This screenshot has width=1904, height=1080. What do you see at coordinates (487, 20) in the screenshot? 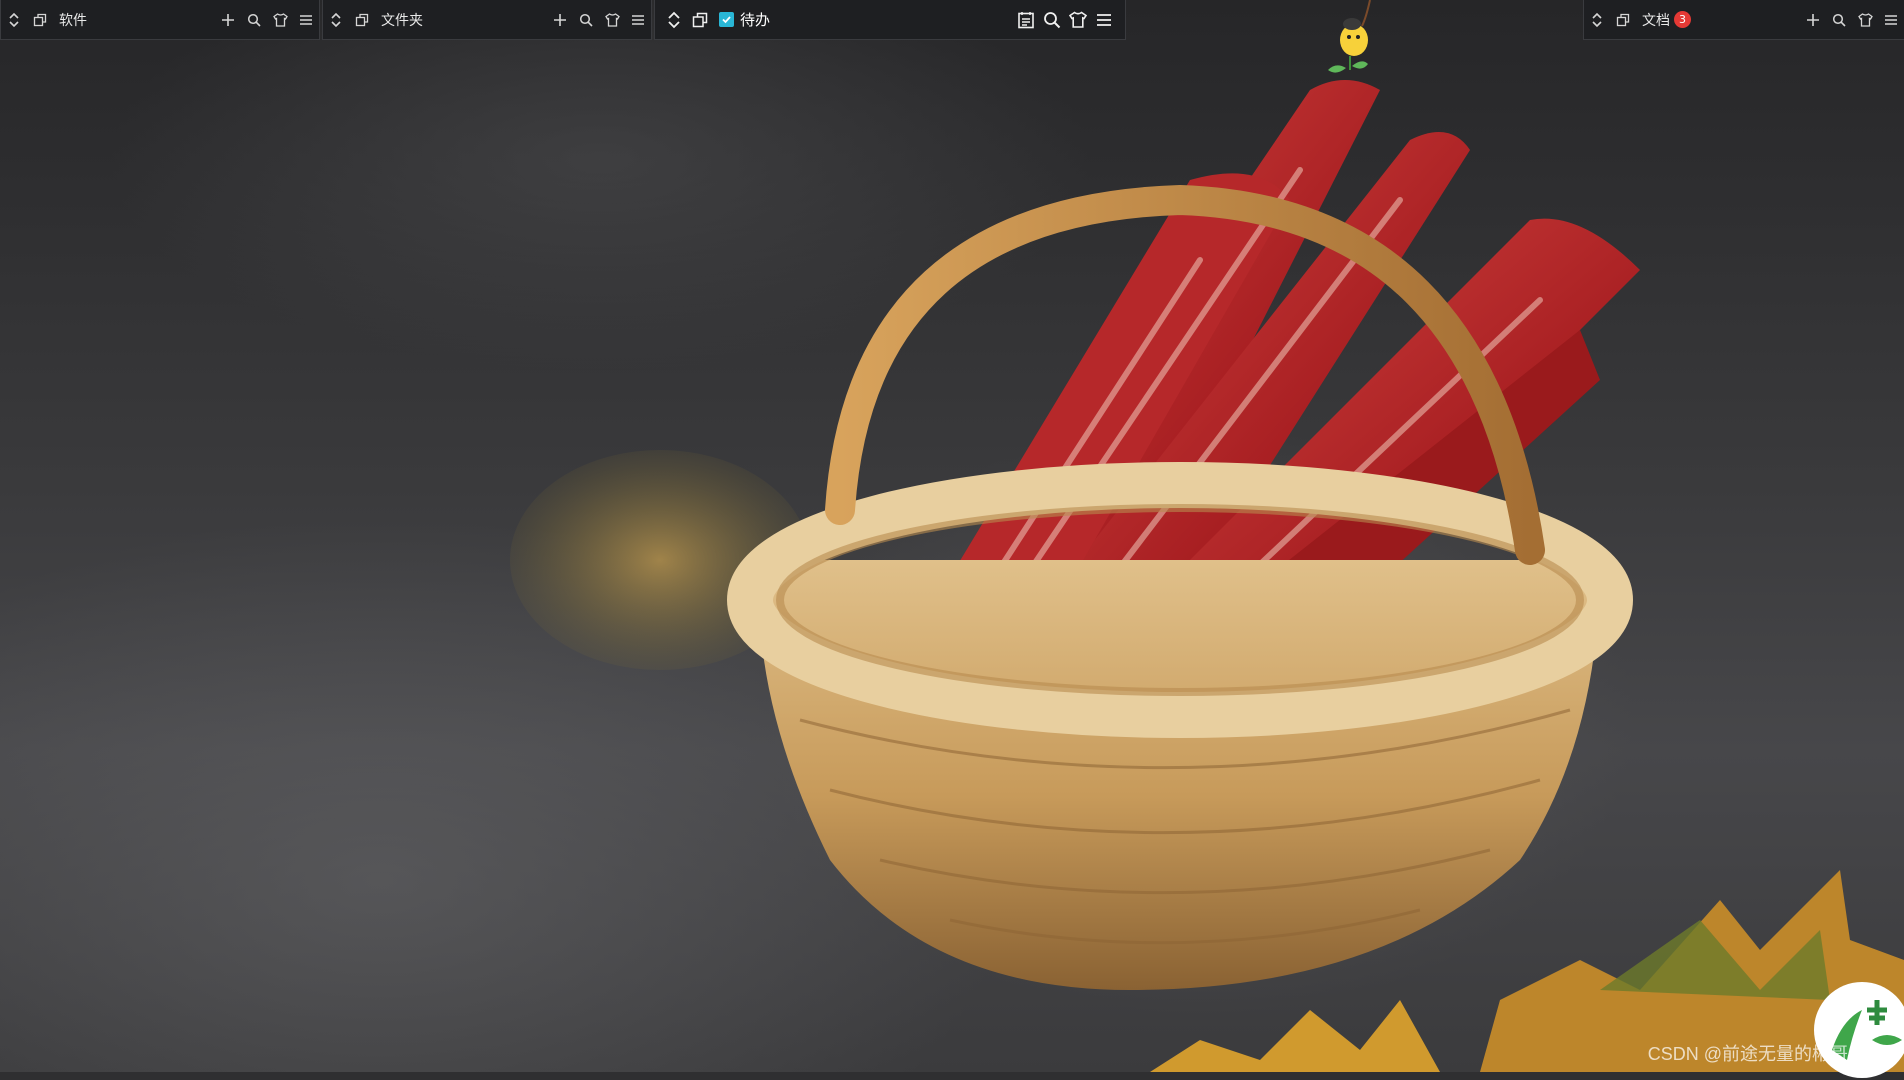
I see `fence-folders: 文件夹` at bounding box center [487, 20].